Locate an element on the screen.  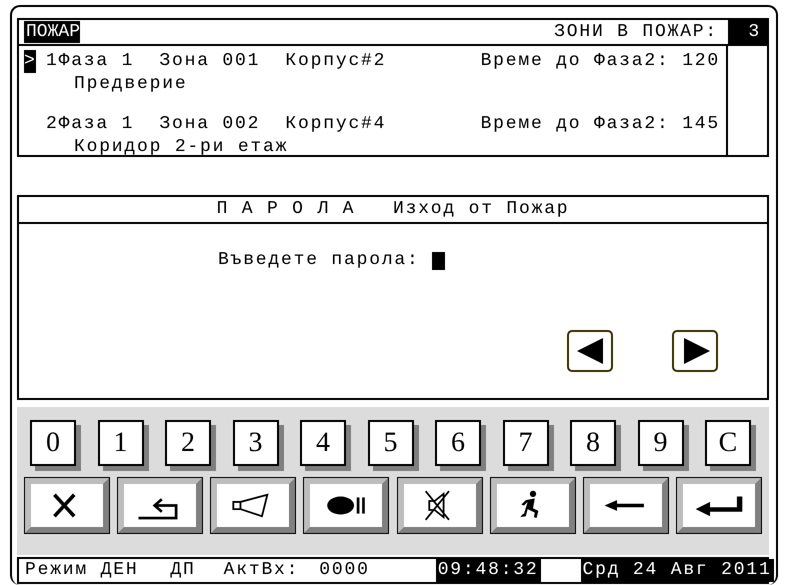
zones-count: 3 is located at coordinates (747, 32).